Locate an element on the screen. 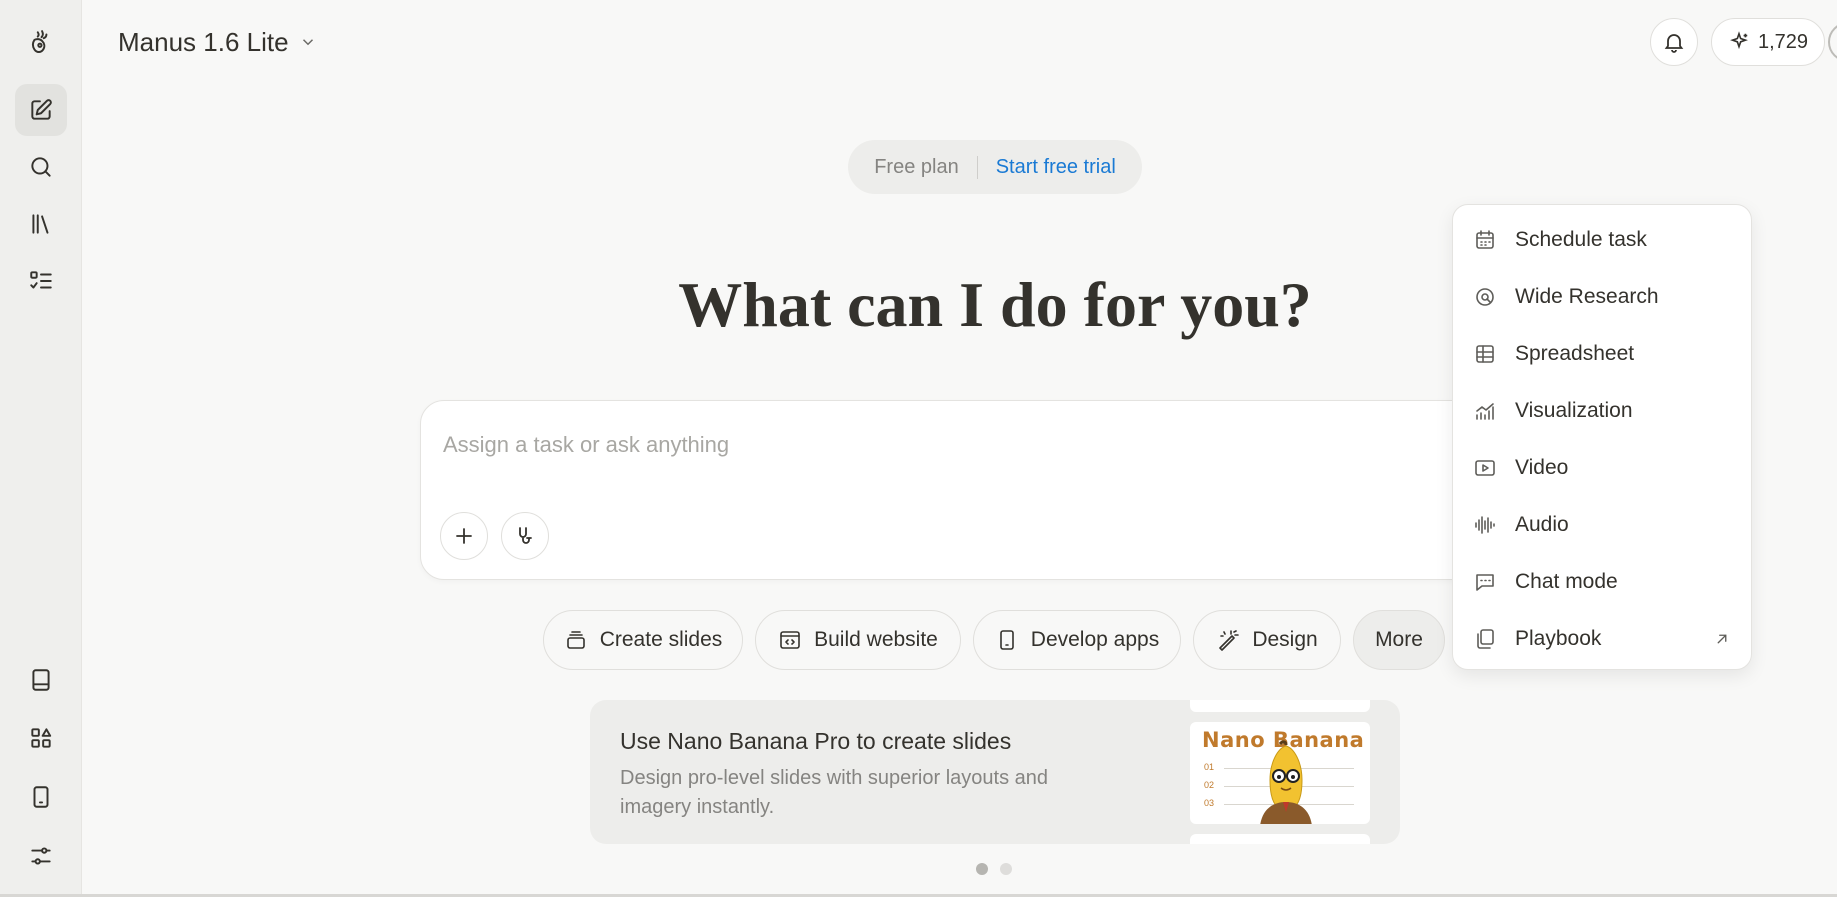 The image size is (1837, 897). book-icon is located at coordinates (41, 680).